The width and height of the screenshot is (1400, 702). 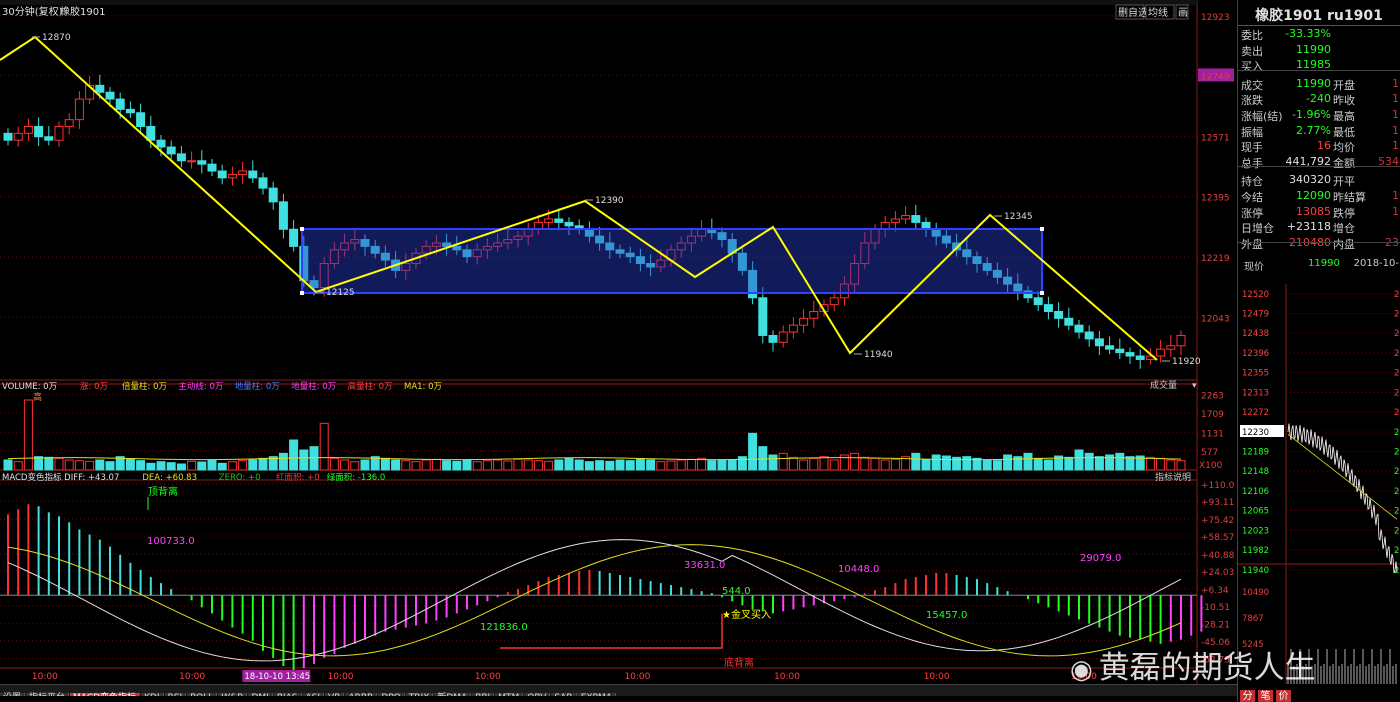 What do you see at coordinates (1255, 472) in the screenshot?
I see `mini-axis-label-9: 12148` at bounding box center [1255, 472].